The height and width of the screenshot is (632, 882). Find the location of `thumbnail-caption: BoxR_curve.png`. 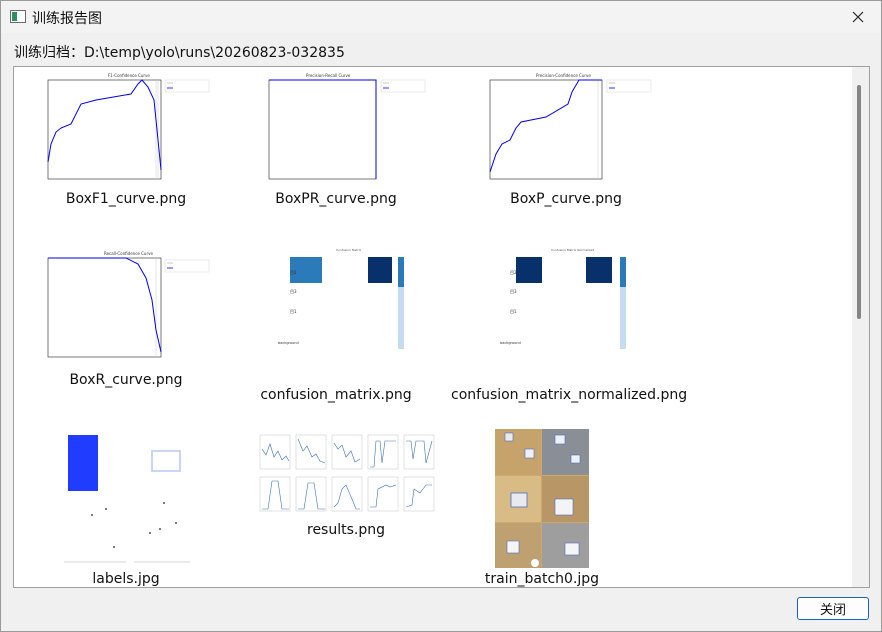

thumbnail-caption: BoxR_curve.png is located at coordinates (126, 380).